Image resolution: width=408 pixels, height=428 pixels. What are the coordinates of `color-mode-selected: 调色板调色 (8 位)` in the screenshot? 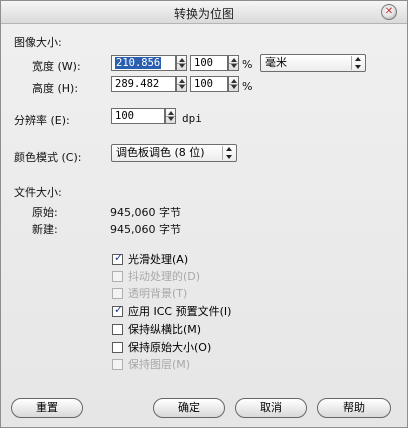 It's located at (160, 152).